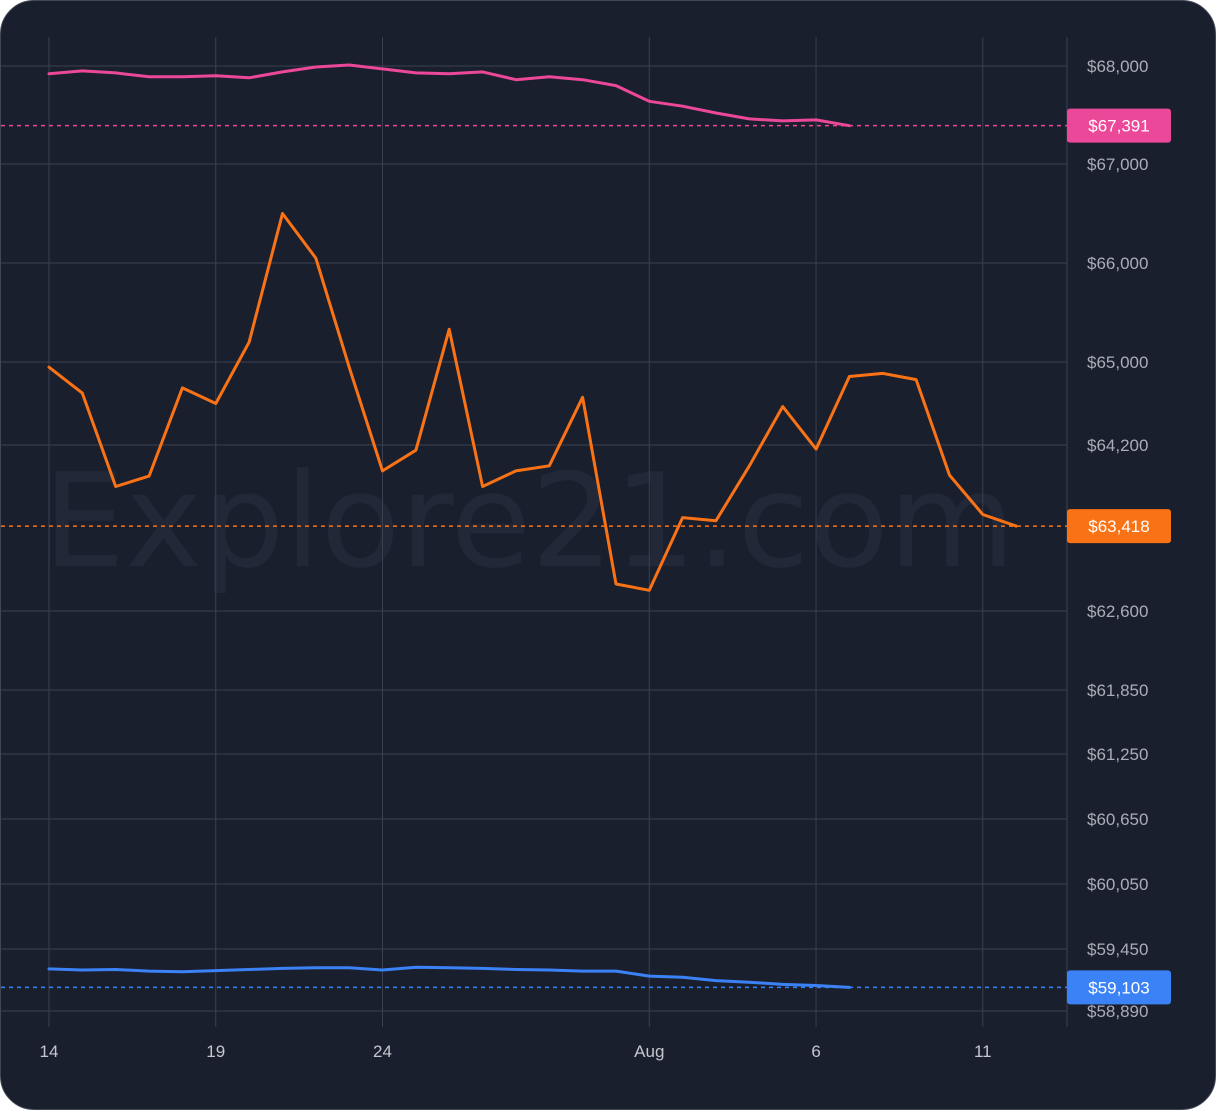 Image resolution: width=1216 pixels, height=1110 pixels. I want to click on y-tick-label: $60,650, so click(1117, 819).